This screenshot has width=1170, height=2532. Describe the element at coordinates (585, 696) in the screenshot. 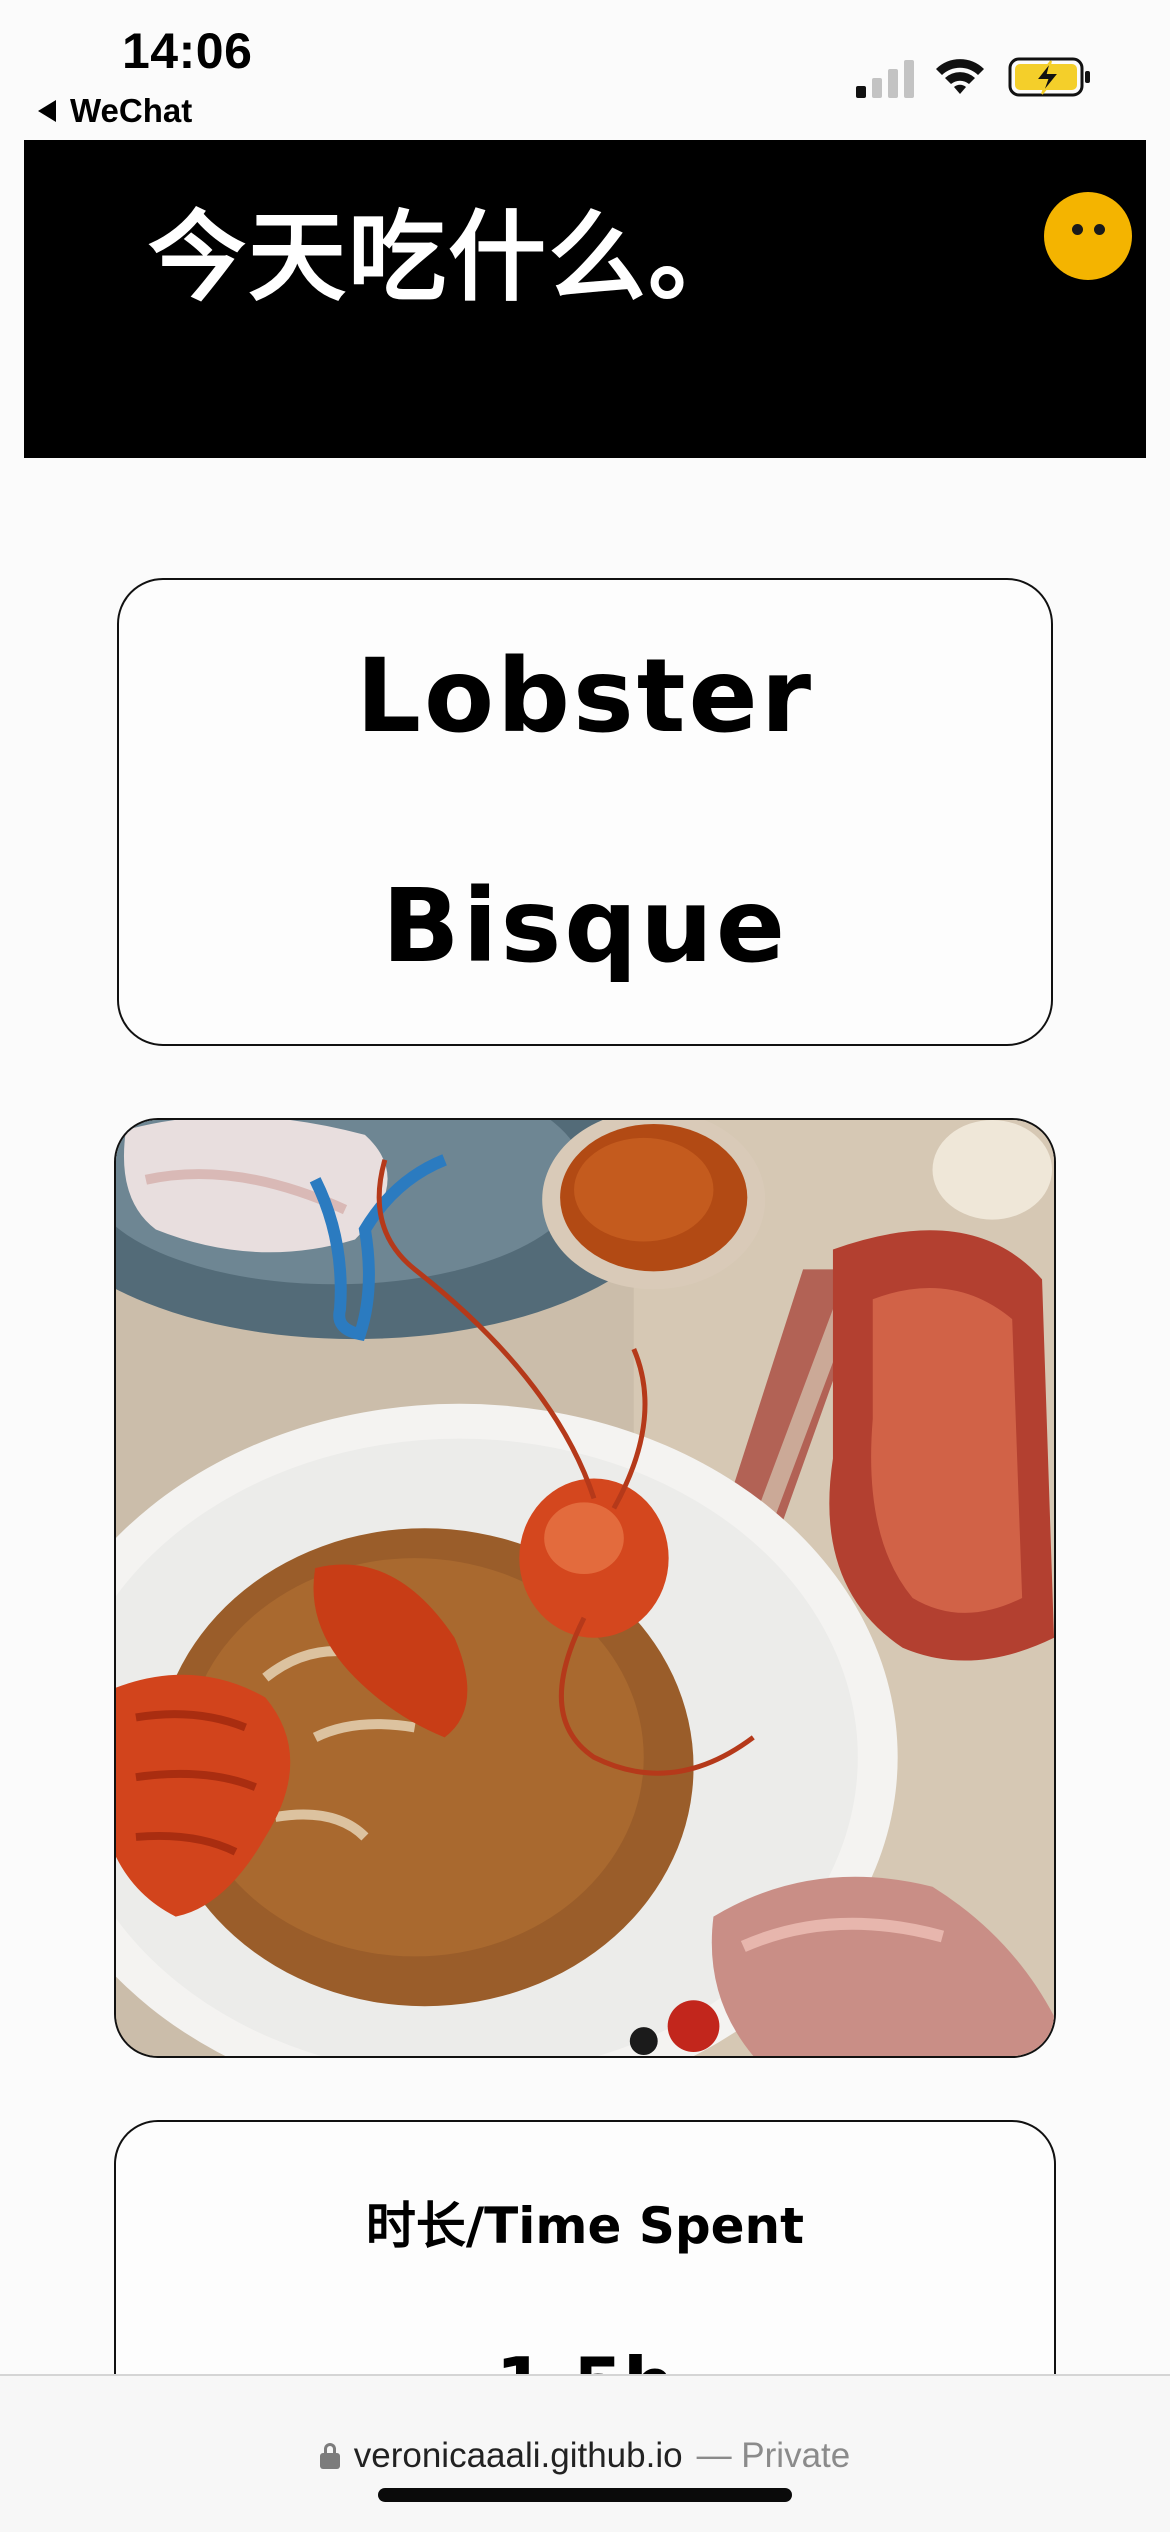

I see `dish-title-line-1: Lobster` at that location.